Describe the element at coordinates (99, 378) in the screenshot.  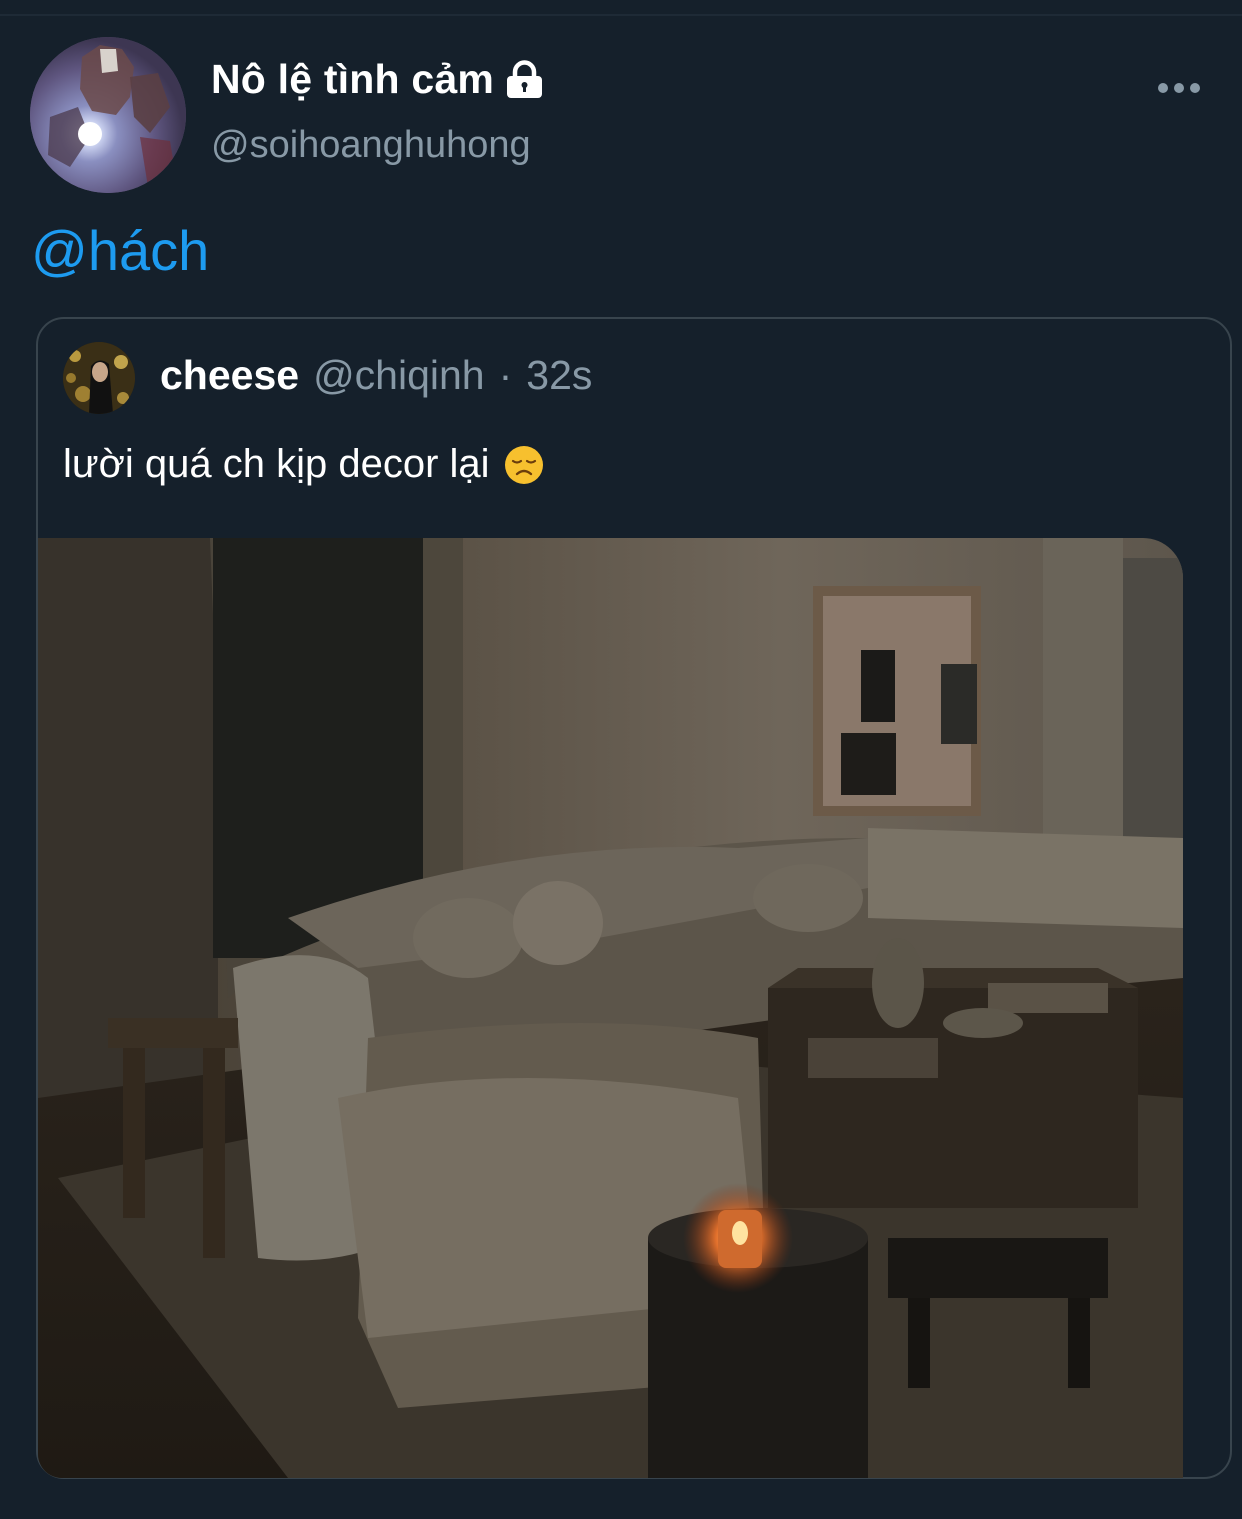
I see `quoted-author-avatar` at that location.